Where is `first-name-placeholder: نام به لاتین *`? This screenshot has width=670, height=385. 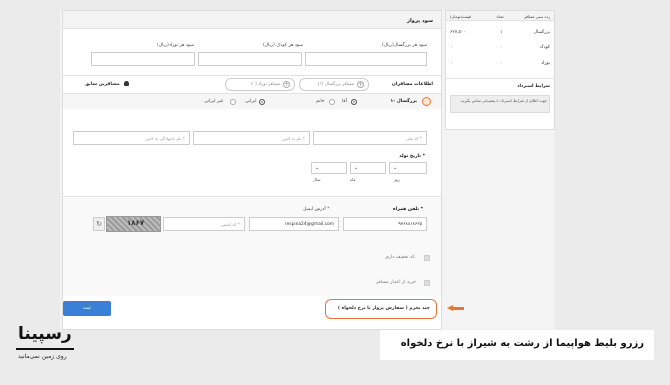
first-name-placeholder: نام به لاتین * is located at coordinates (293, 138).